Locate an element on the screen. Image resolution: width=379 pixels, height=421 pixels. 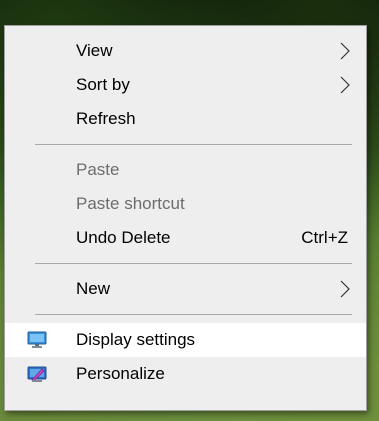
menu-item-new: New is located at coordinates (185, 289).